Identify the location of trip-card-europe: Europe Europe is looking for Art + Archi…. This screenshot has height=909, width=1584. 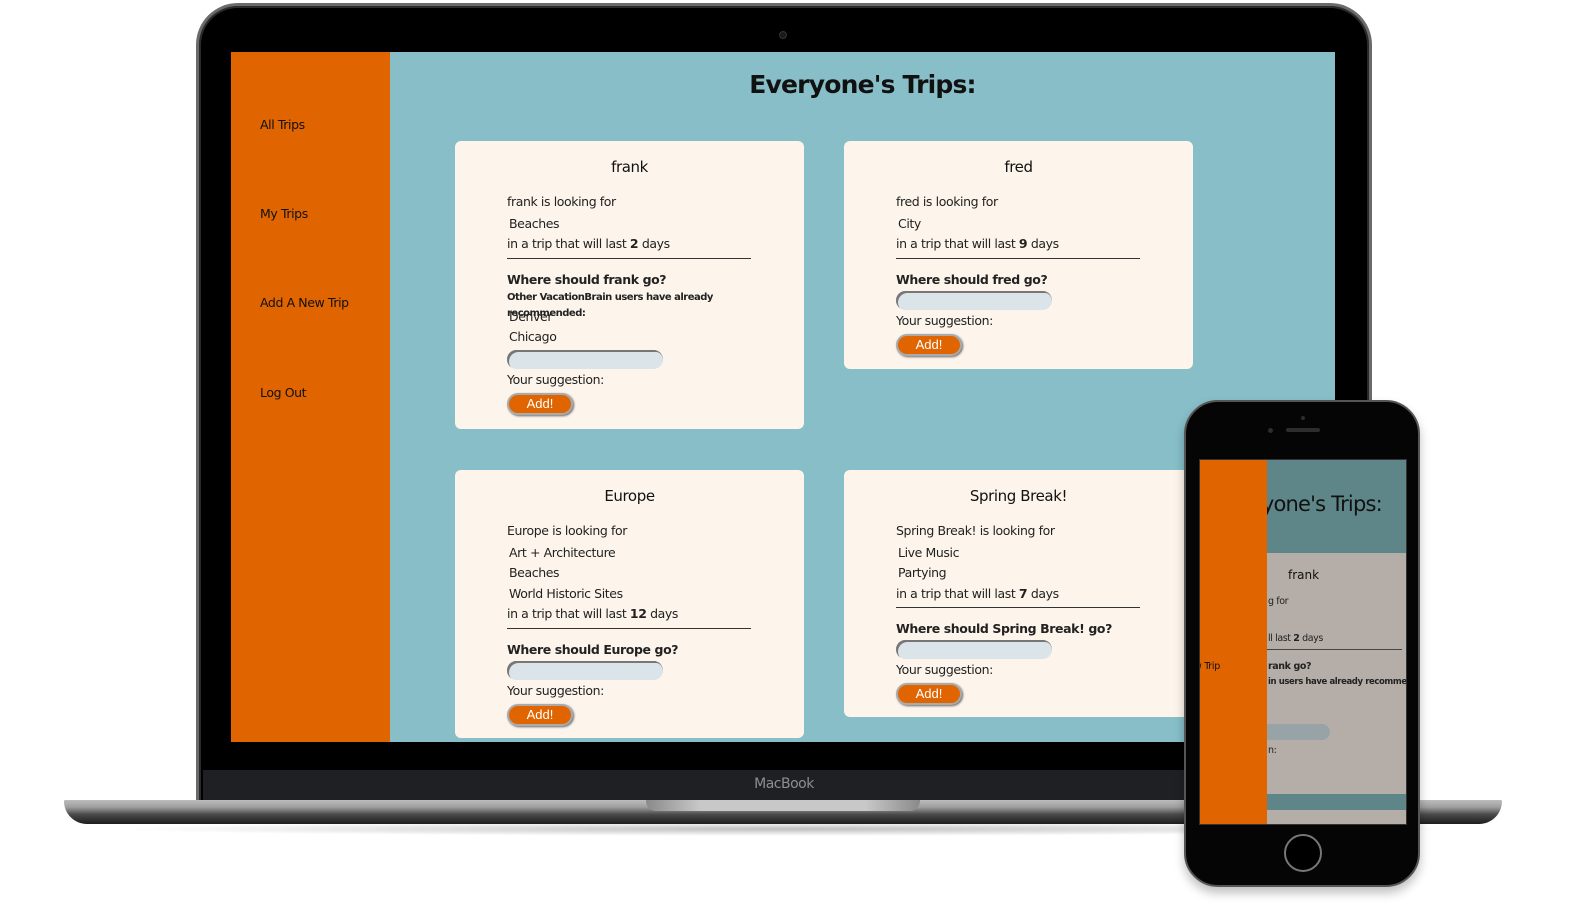
(629, 604).